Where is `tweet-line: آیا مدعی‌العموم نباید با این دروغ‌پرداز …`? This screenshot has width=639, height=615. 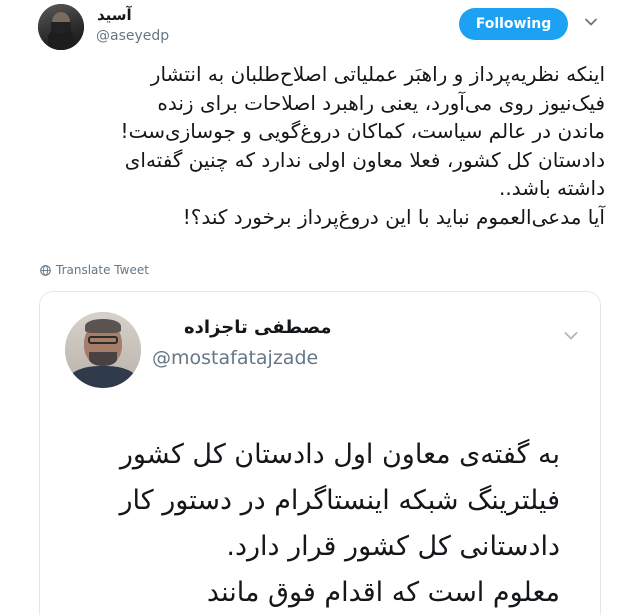
tweet-line: آیا مدعی‌العموم نباید با این دروغ‌پرداز … is located at coordinates (393, 216).